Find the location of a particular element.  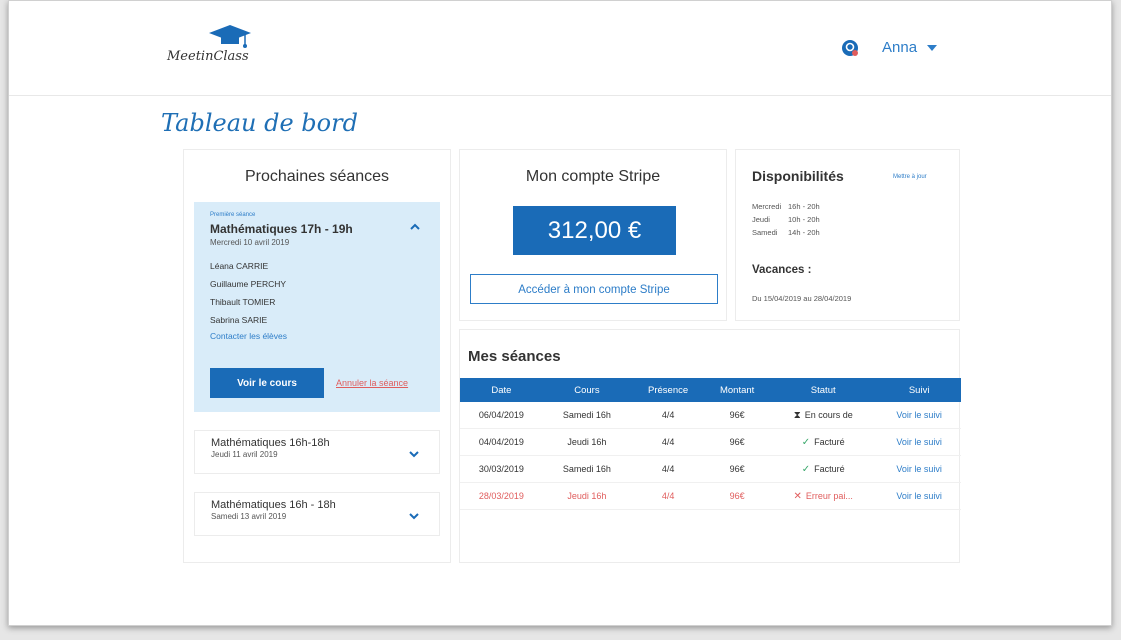

column-header-amount: Montant is located at coordinates (737, 390).